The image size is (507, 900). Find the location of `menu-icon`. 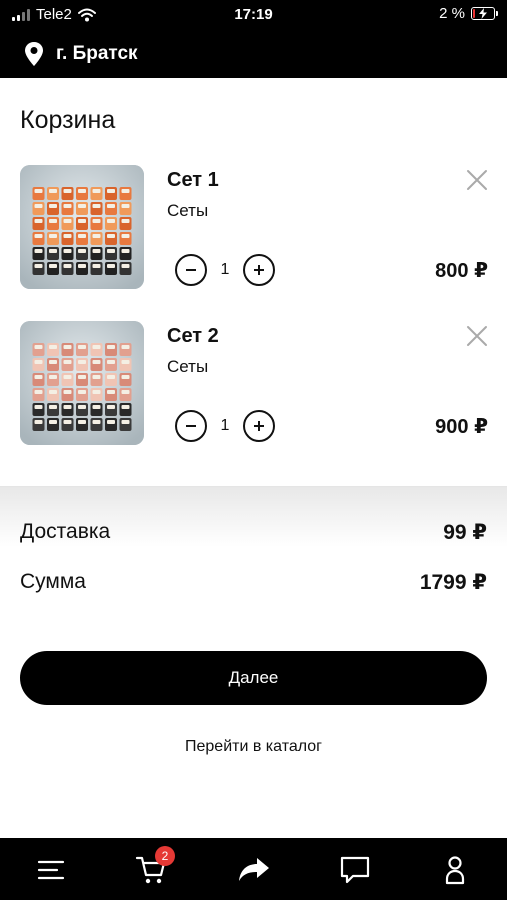

menu-icon is located at coordinates (51, 870).